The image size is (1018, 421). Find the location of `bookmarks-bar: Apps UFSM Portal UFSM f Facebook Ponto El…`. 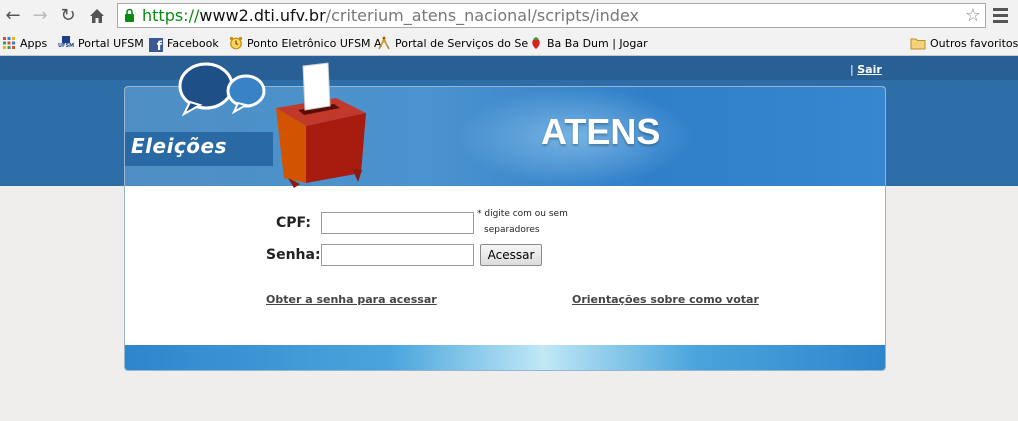

bookmarks-bar: Apps UFSM Portal UFSM f Facebook Ponto El… is located at coordinates (509, 44).